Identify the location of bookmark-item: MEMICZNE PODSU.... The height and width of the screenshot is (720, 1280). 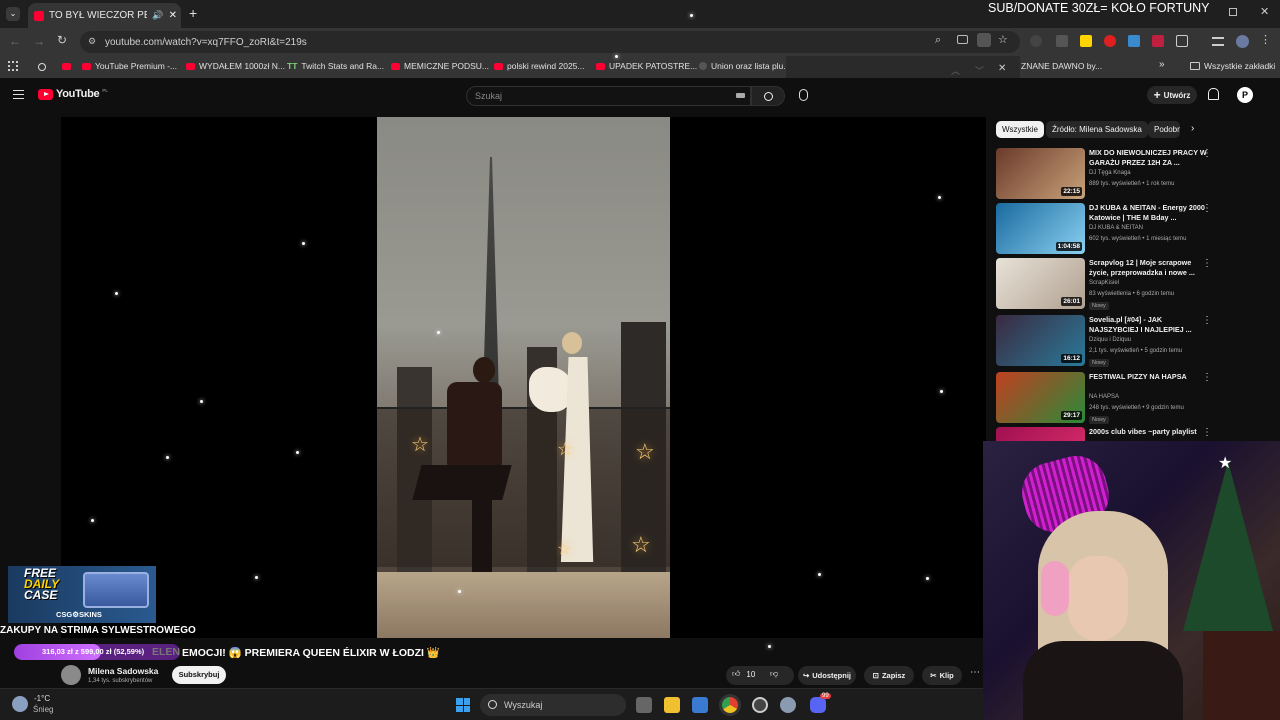
(440, 66).